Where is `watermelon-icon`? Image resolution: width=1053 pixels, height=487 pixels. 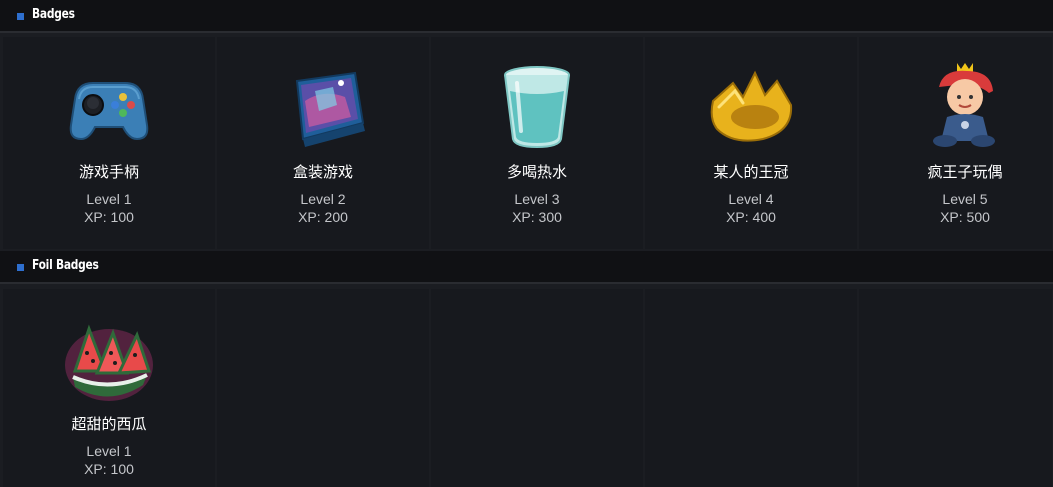
watermelon-icon is located at coordinates (109, 361).